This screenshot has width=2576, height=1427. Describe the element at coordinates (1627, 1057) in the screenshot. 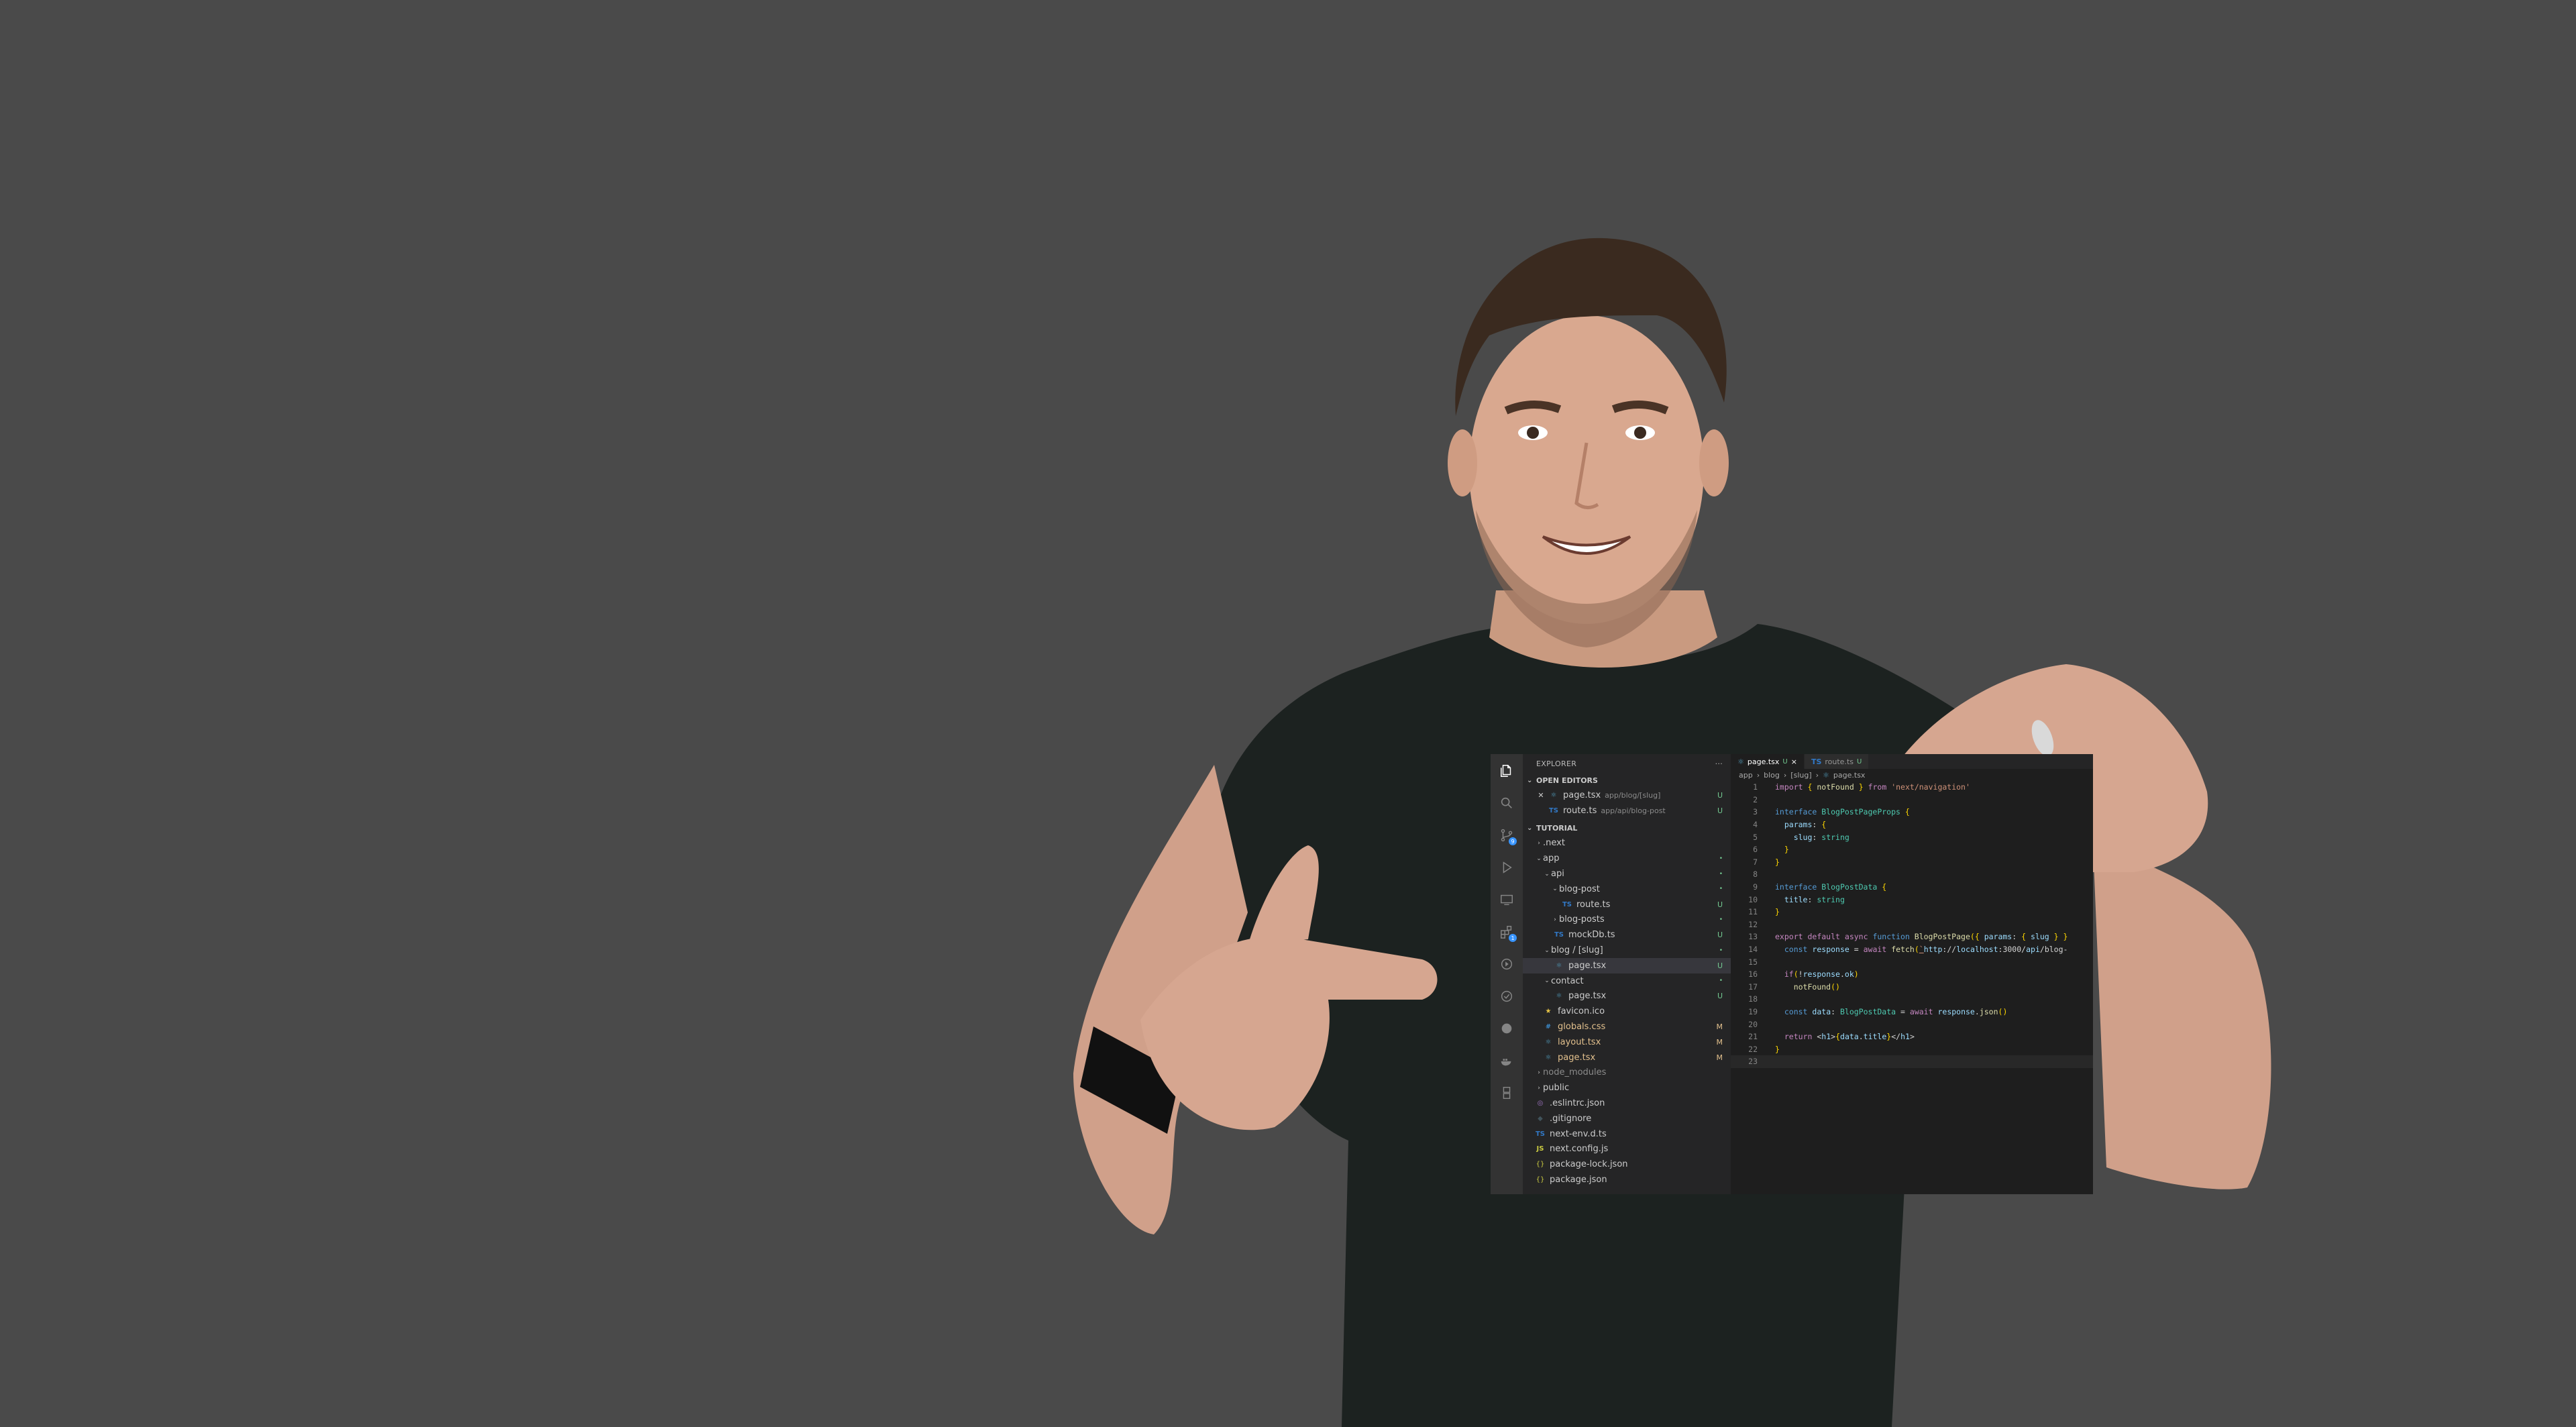

I see `tree-file: ⚛ page.tsx M` at that location.